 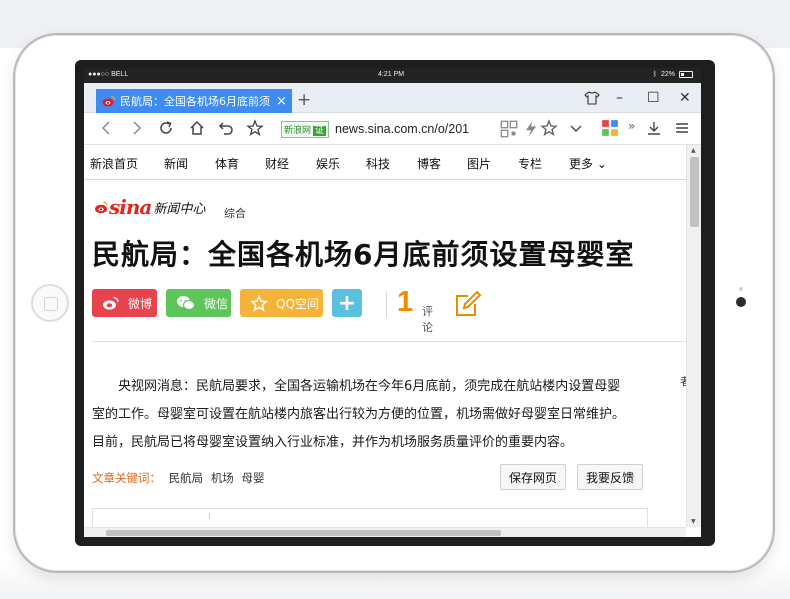 What do you see at coordinates (576, 128) in the screenshot?
I see `chevron-down-icon` at bounding box center [576, 128].